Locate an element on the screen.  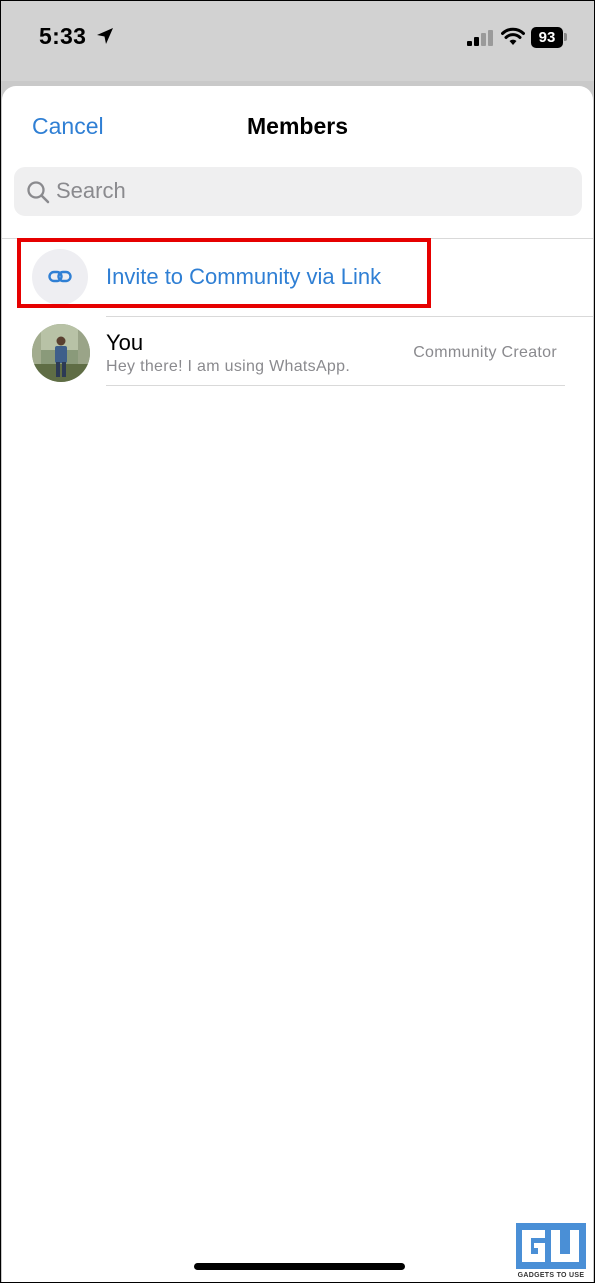
cellular-signal-icon is located at coordinates (480, 38).